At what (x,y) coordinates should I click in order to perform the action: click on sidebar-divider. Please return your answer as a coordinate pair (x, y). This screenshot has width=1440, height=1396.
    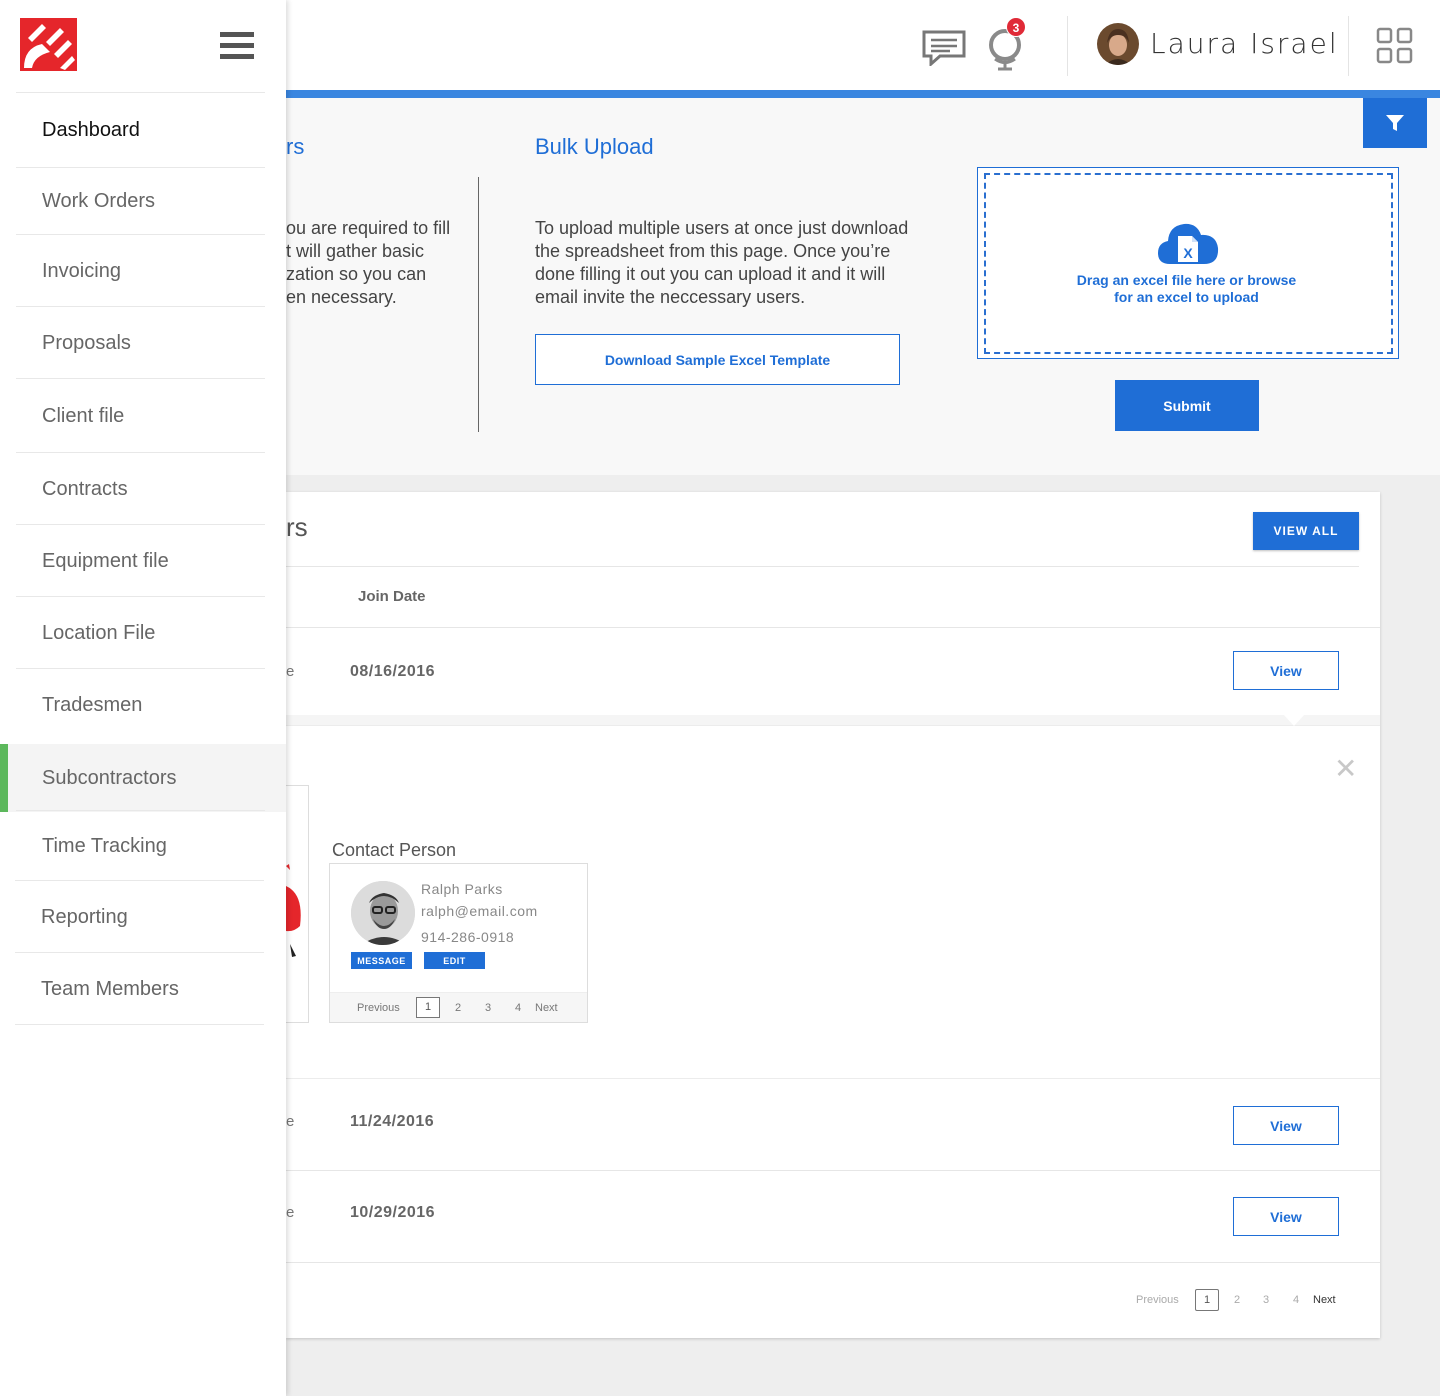
    Looking at the image, I should click on (139, 1024).